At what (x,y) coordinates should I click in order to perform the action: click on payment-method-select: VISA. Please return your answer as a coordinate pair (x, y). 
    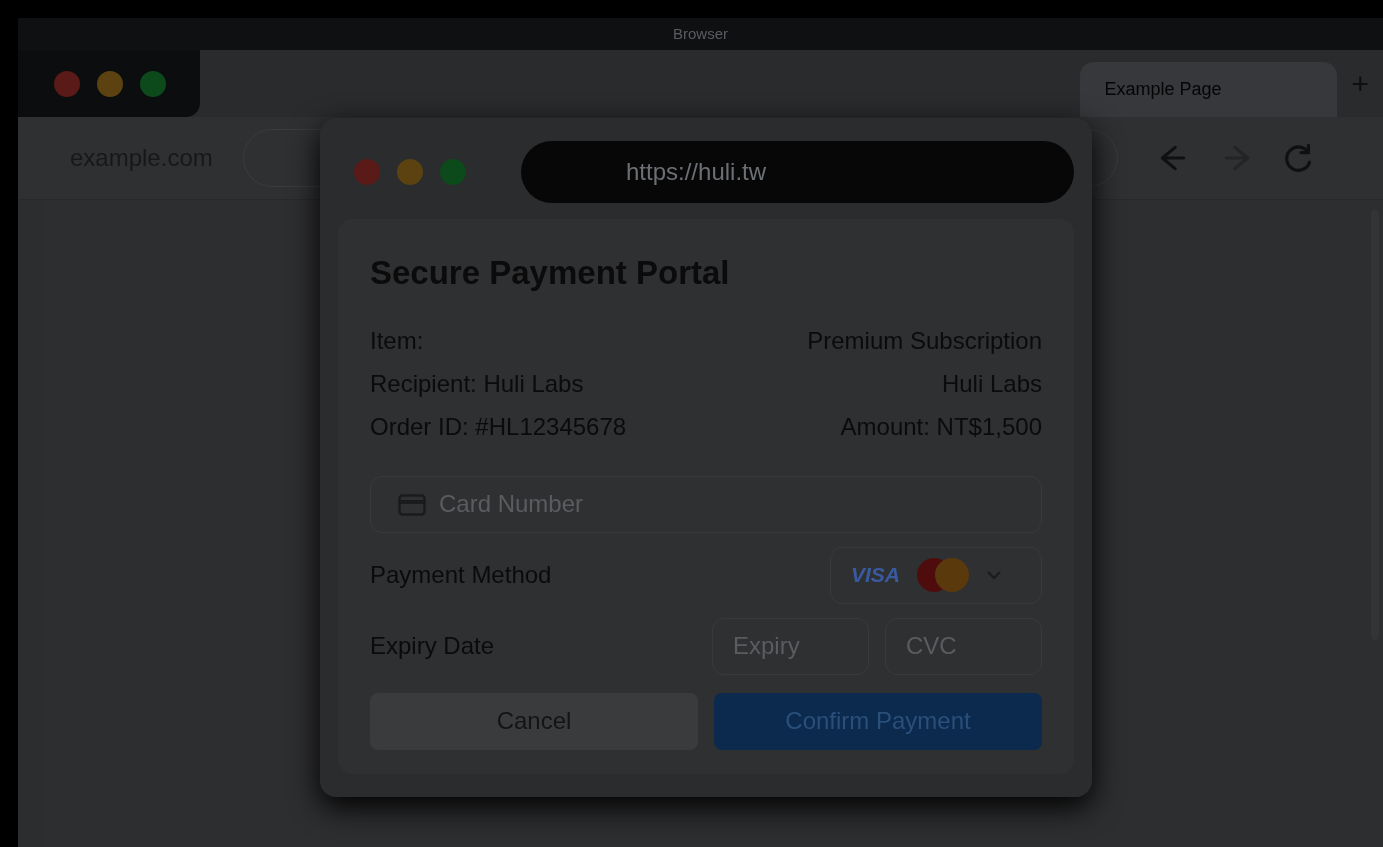
    Looking at the image, I should click on (936, 575).